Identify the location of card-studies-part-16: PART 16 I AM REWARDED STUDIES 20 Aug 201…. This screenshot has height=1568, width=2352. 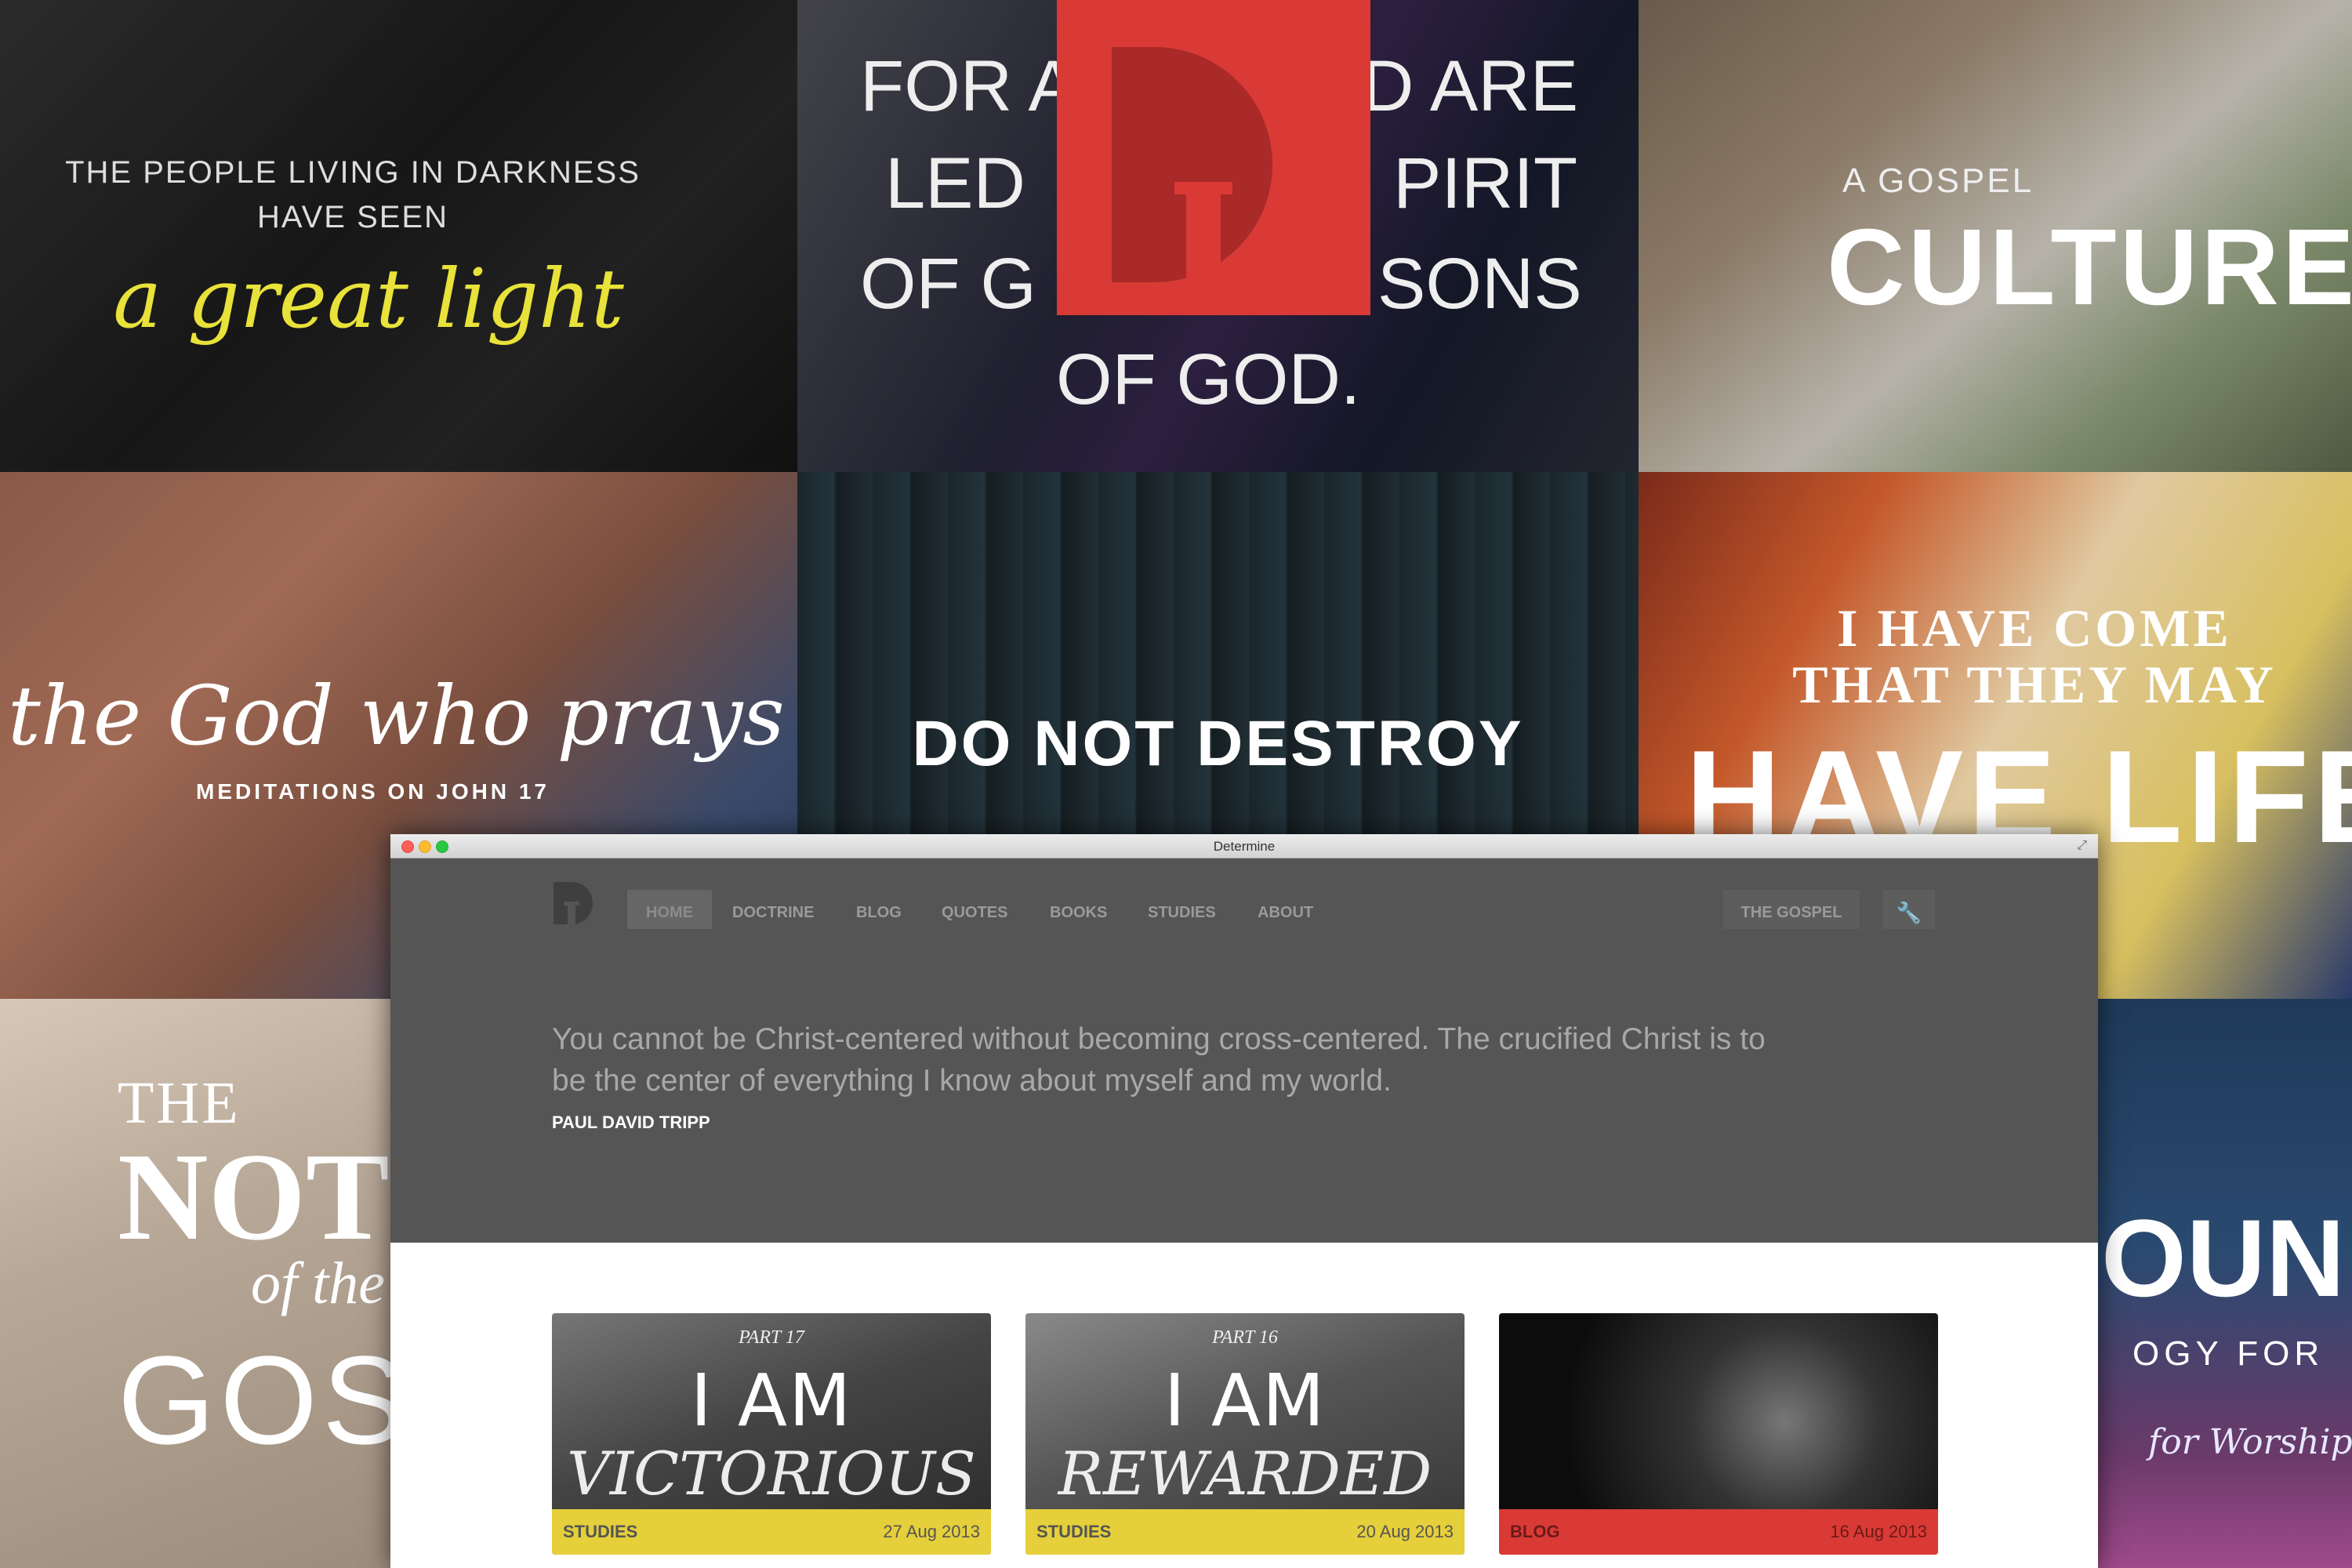
(1245, 1434).